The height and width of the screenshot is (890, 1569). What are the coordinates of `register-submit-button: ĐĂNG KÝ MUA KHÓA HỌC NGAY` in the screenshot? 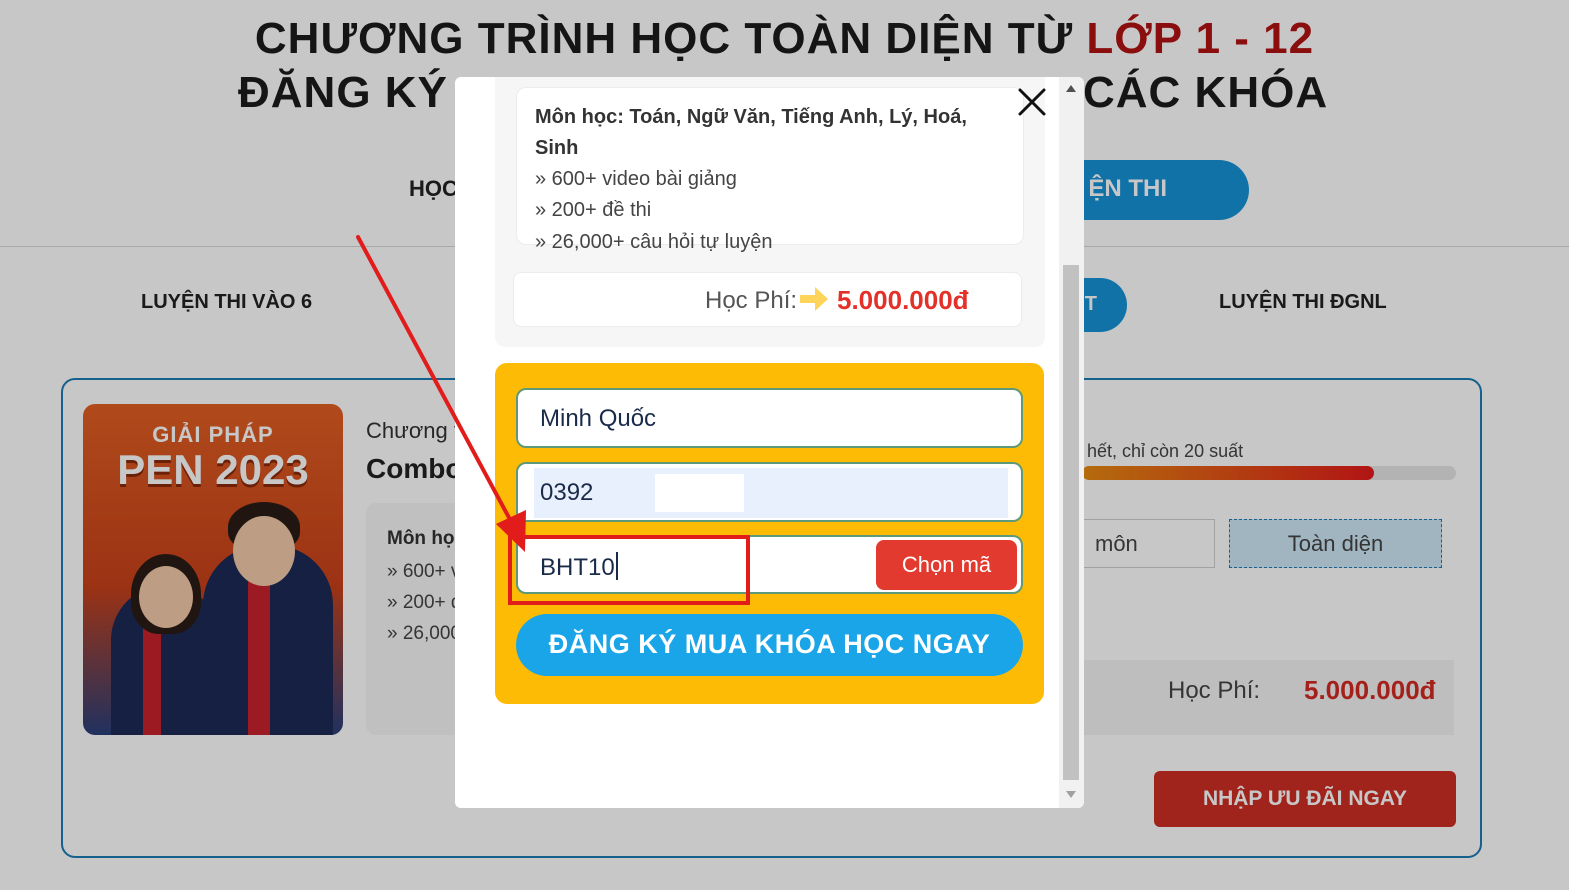 It's located at (769, 645).